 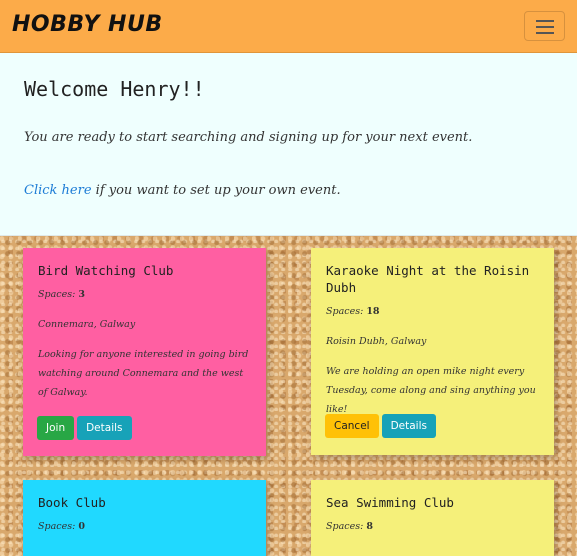 What do you see at coordinates (87, 24) in the screenshot?
I see `brand-logo: HOBBY HUB` at bounding box center [87, 24].